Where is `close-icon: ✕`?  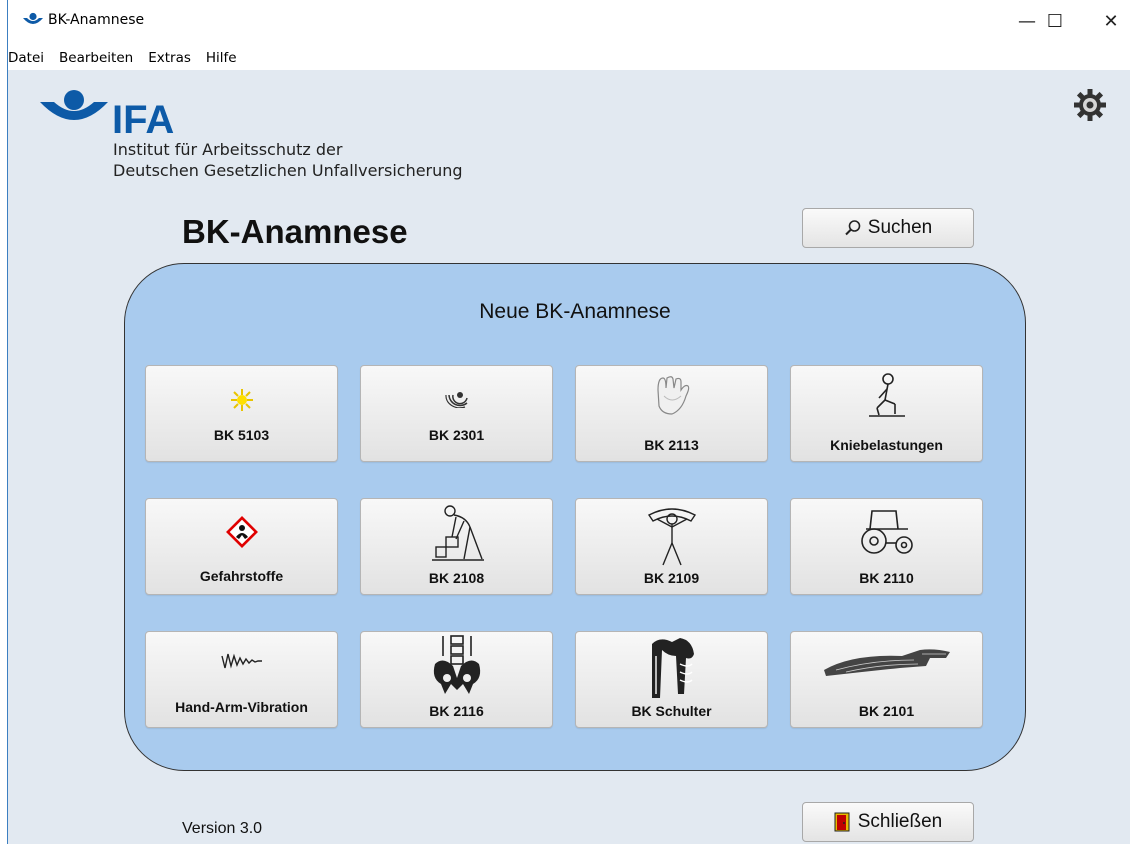 close-icon: ✕ is located at coordinates (1111, 21).